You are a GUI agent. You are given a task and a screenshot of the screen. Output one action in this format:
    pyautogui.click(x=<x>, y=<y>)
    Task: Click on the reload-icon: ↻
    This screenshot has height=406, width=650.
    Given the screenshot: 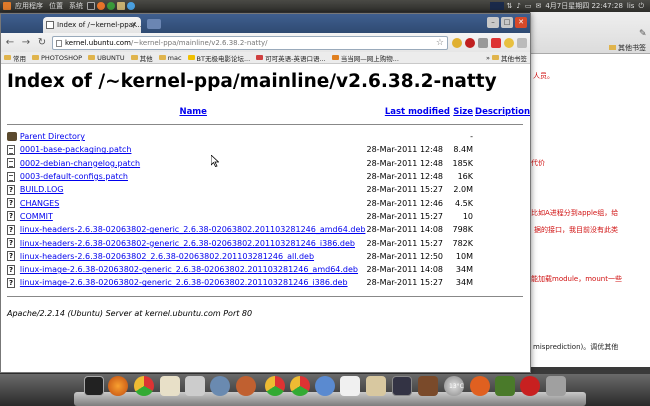 What is the action you would take?
    pyautogui.click(x=42, y=42)
    